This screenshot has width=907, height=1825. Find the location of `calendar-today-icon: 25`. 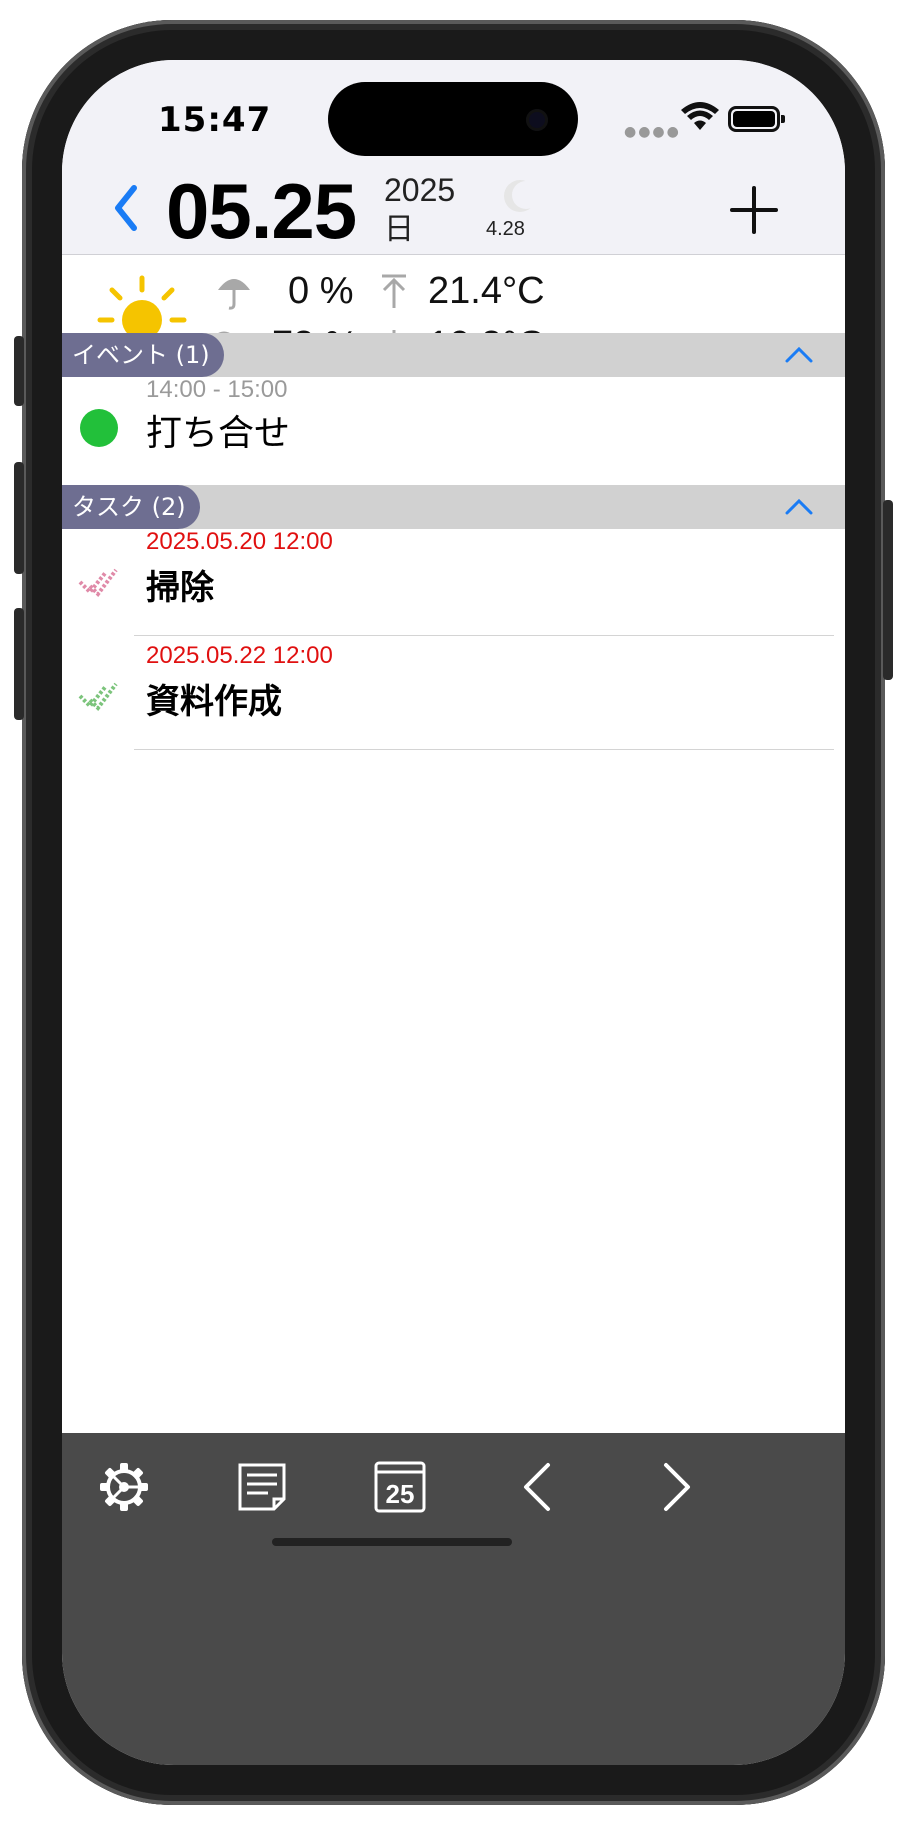

calendar-today-icon: 25 is located at coordinates (400, 1487).